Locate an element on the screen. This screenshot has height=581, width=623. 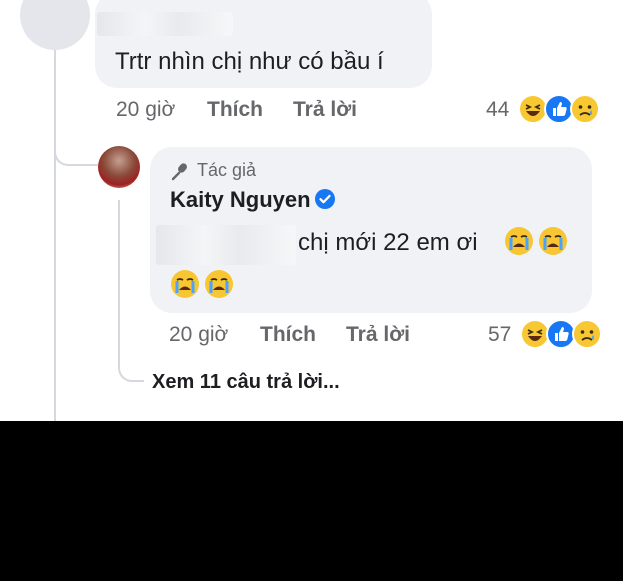
comment-text: Trtr nhìn chị như có bầu í is located at coordinates (249, 61).